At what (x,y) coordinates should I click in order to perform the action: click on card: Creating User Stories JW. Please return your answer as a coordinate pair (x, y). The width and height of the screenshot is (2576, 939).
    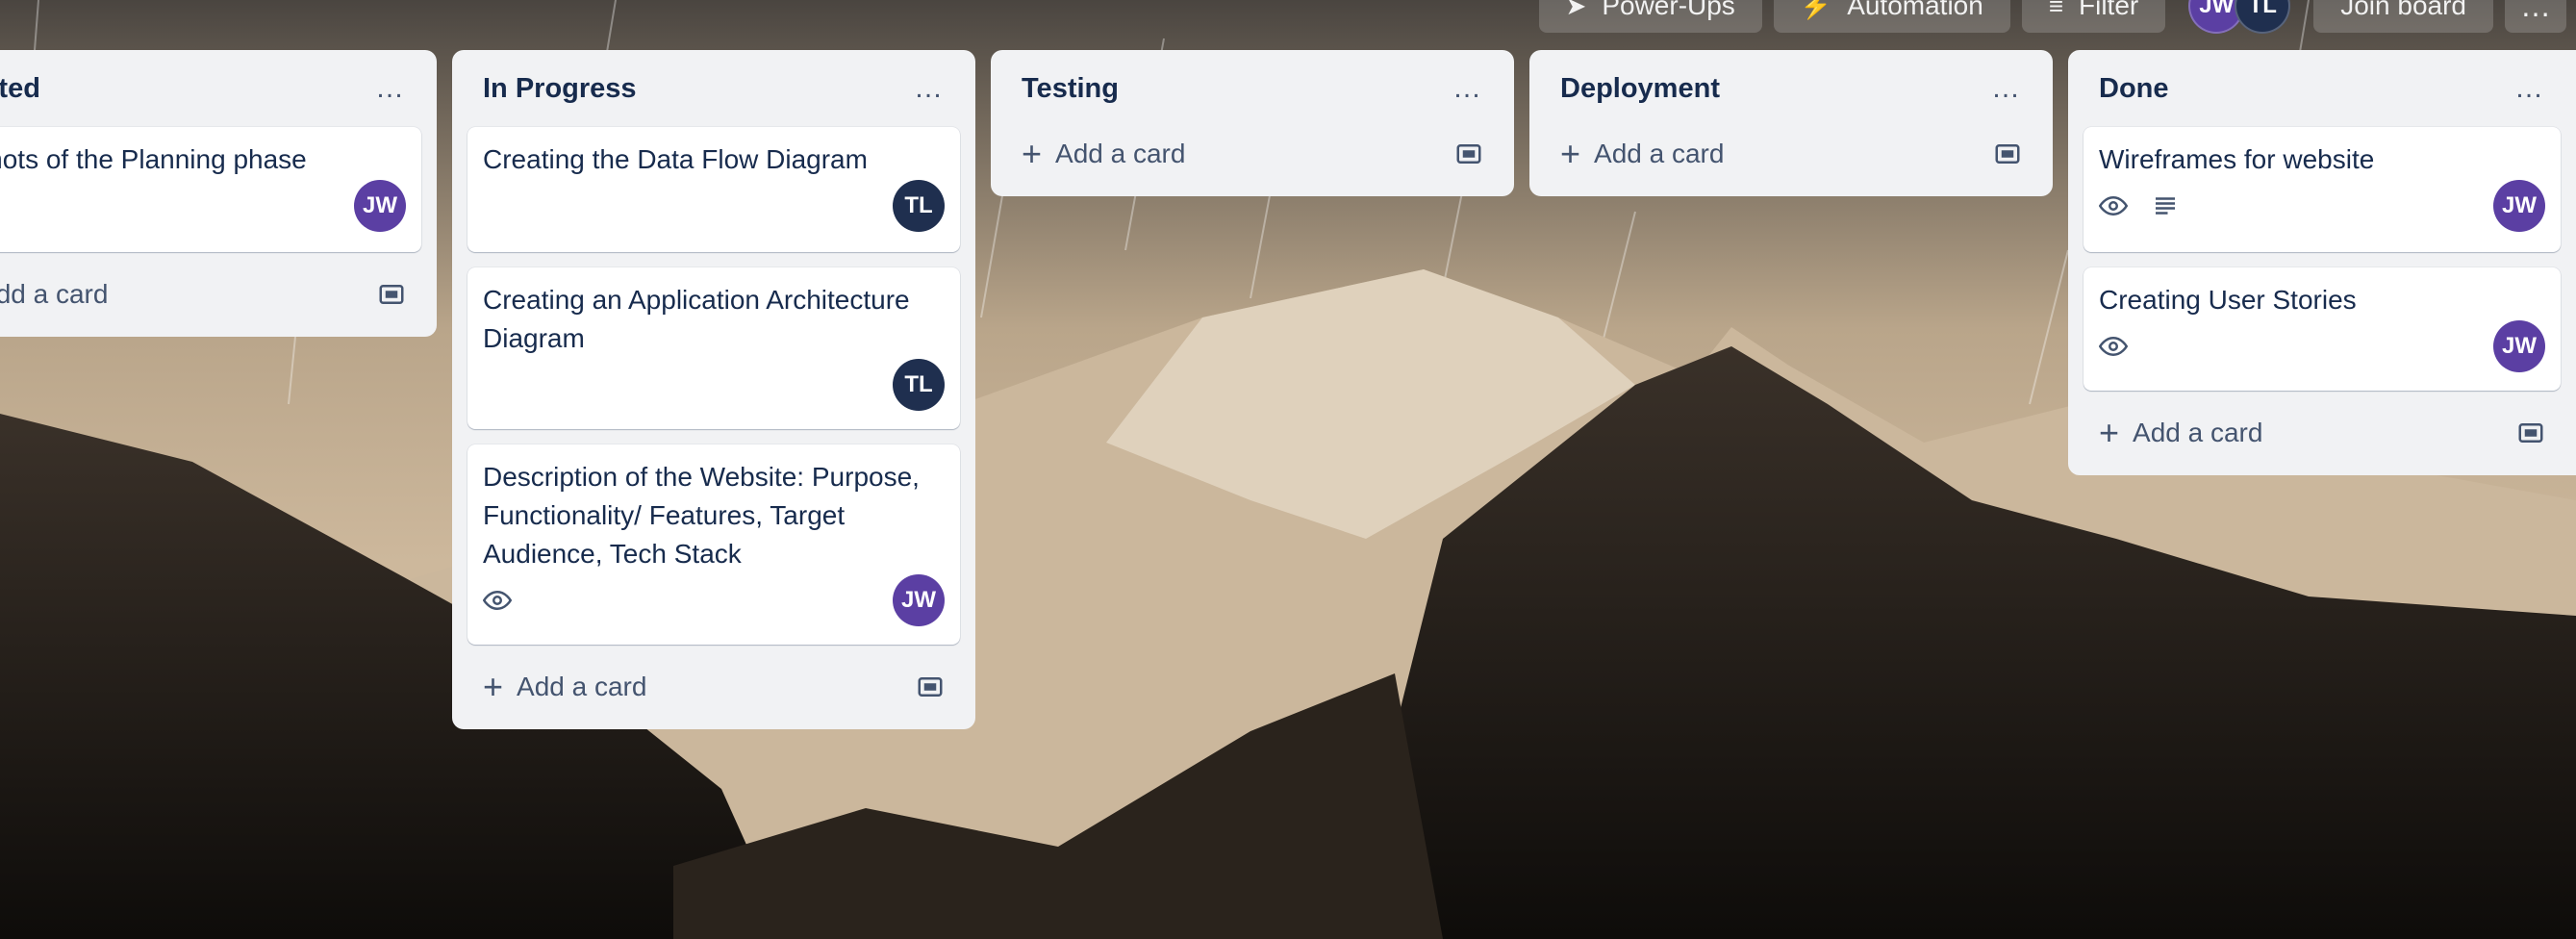
    Looking at the image, I should click on (2323, 329).